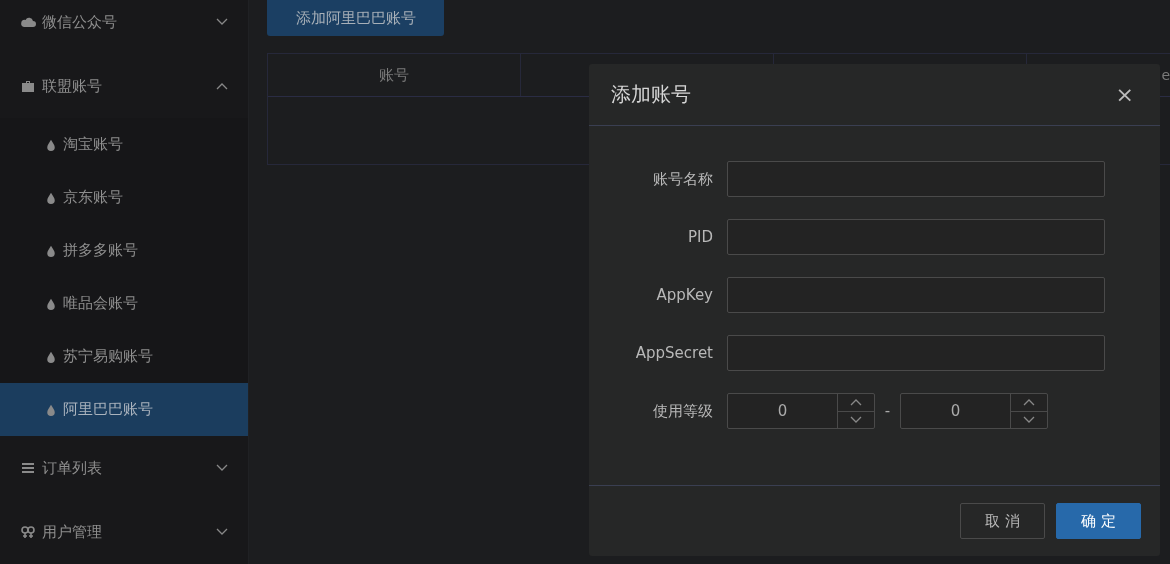 The width and height of the screenshot is (1170, 564). Describe the element at coordinates (124, 86) in the screenshot. I see `sidebar-item: 联盟账号` at that location.